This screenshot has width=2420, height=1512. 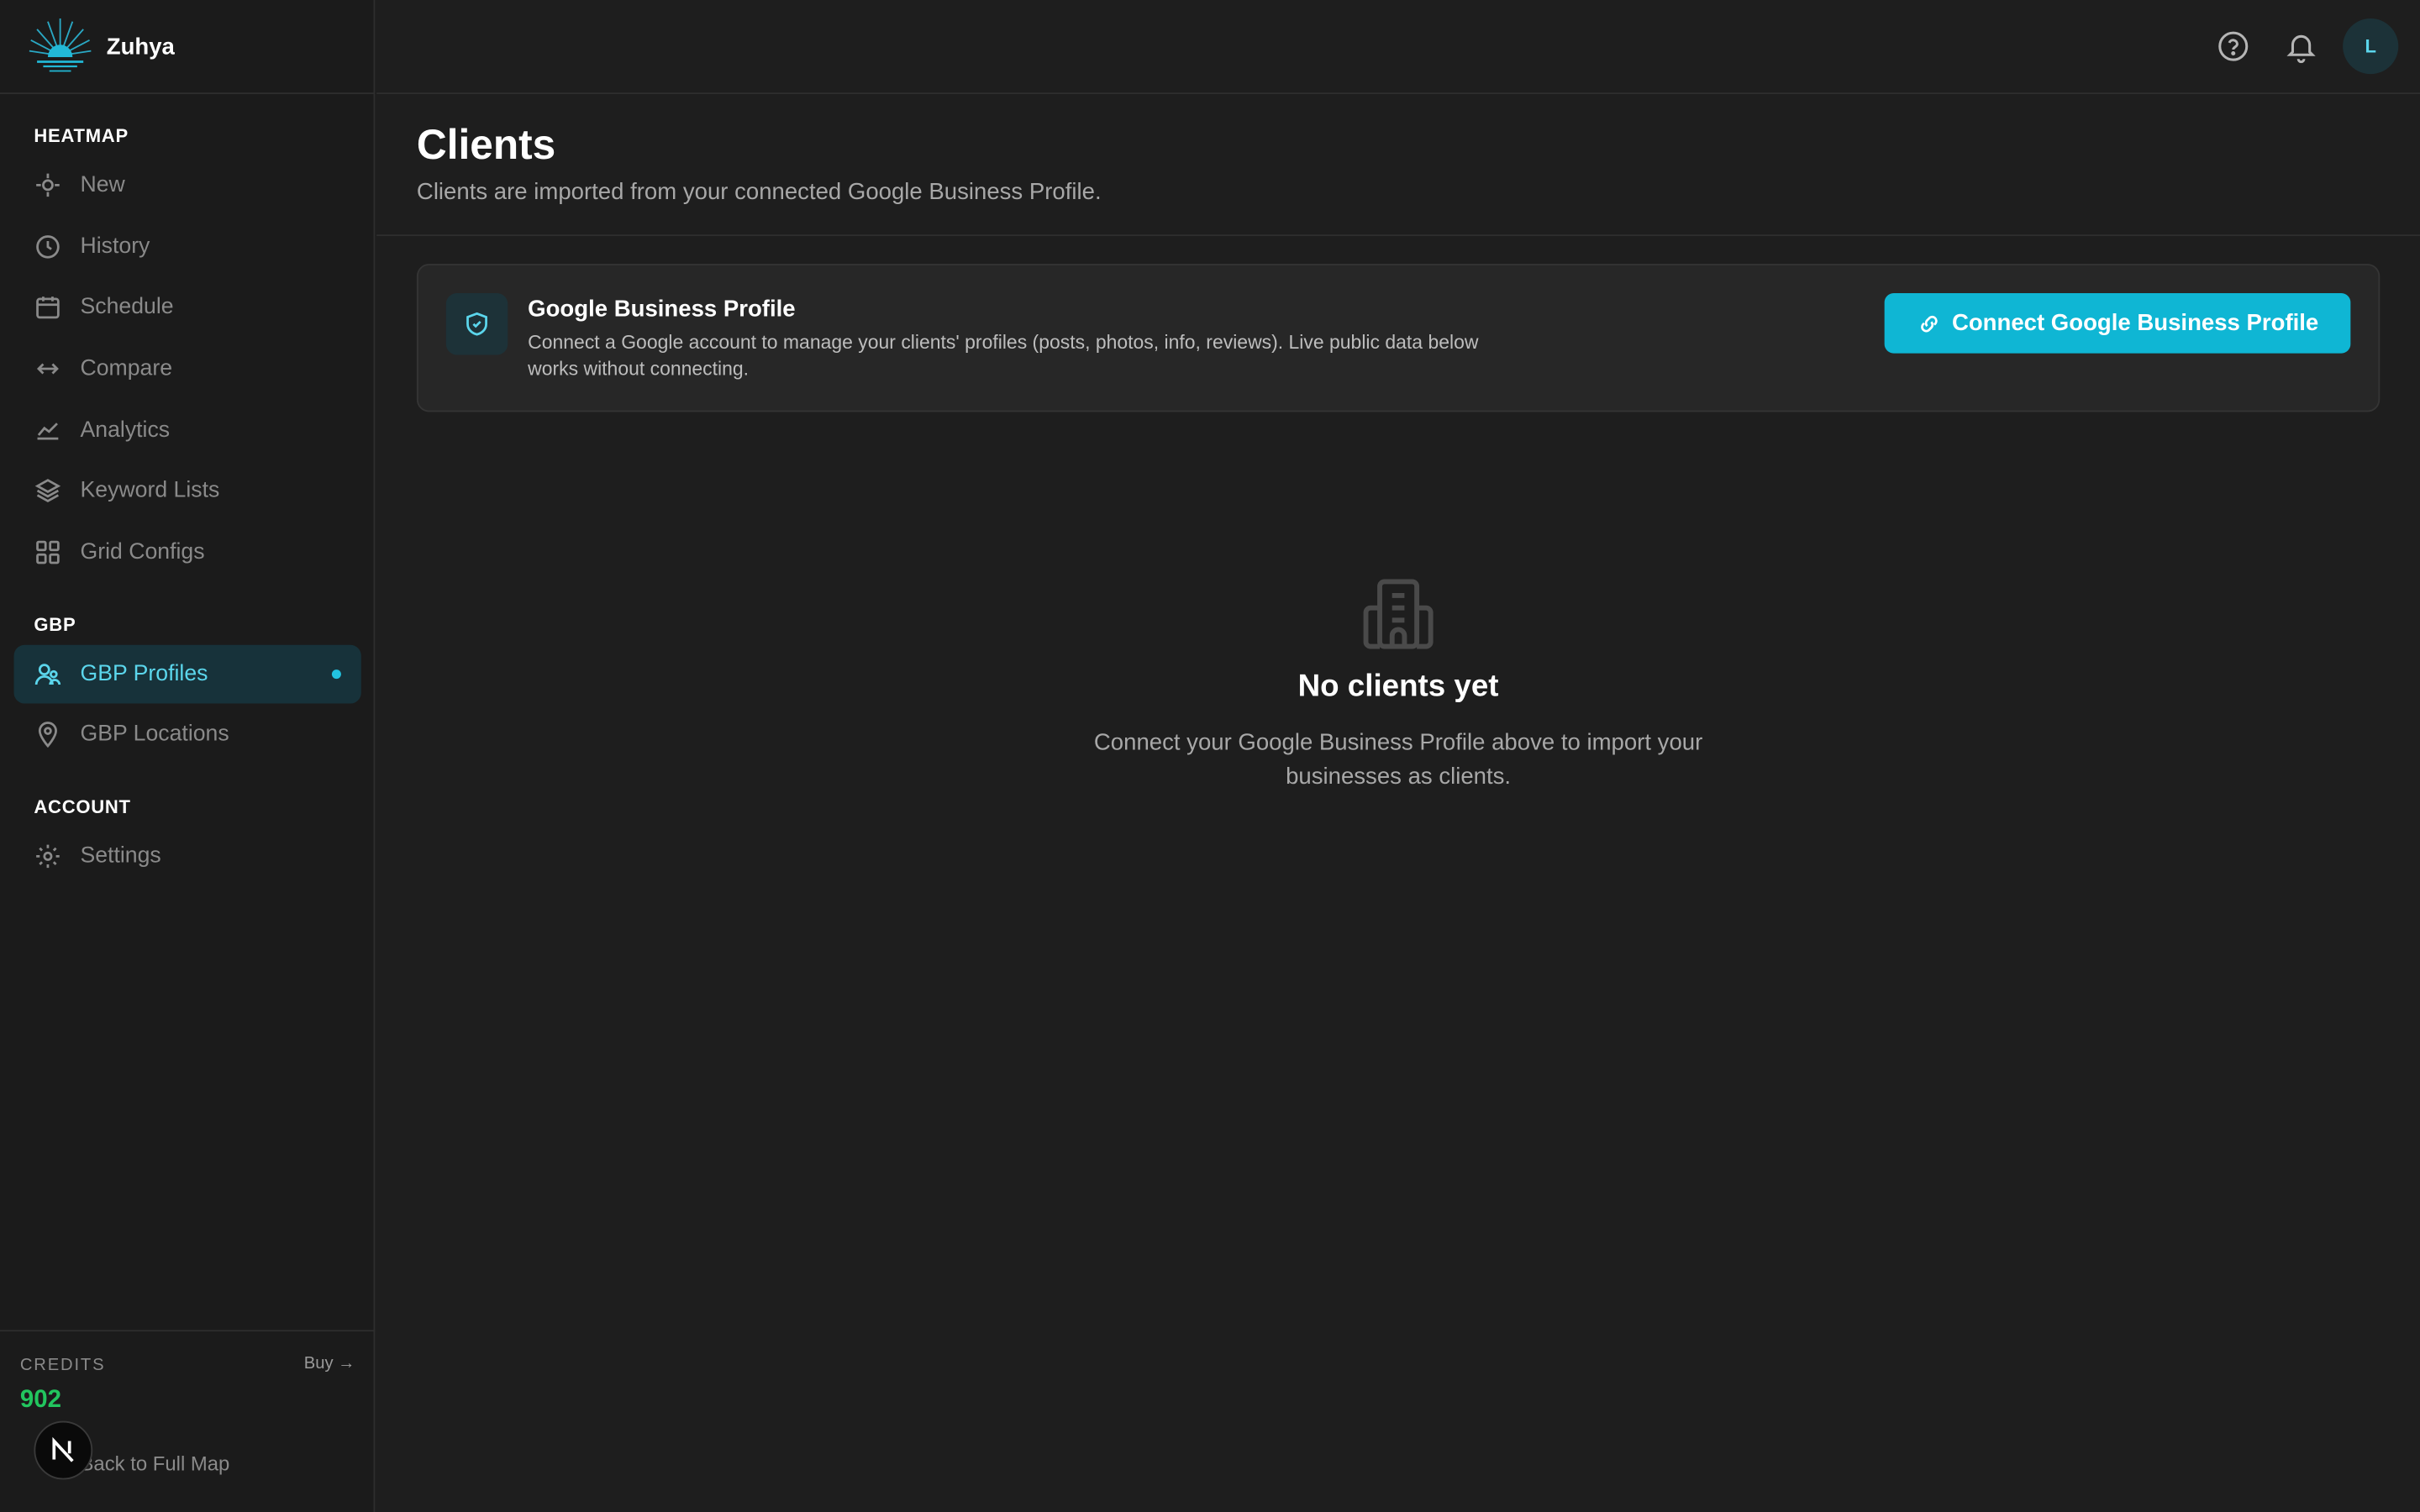 I want to click on credits-value: 902, so click(x=40, y=1400).